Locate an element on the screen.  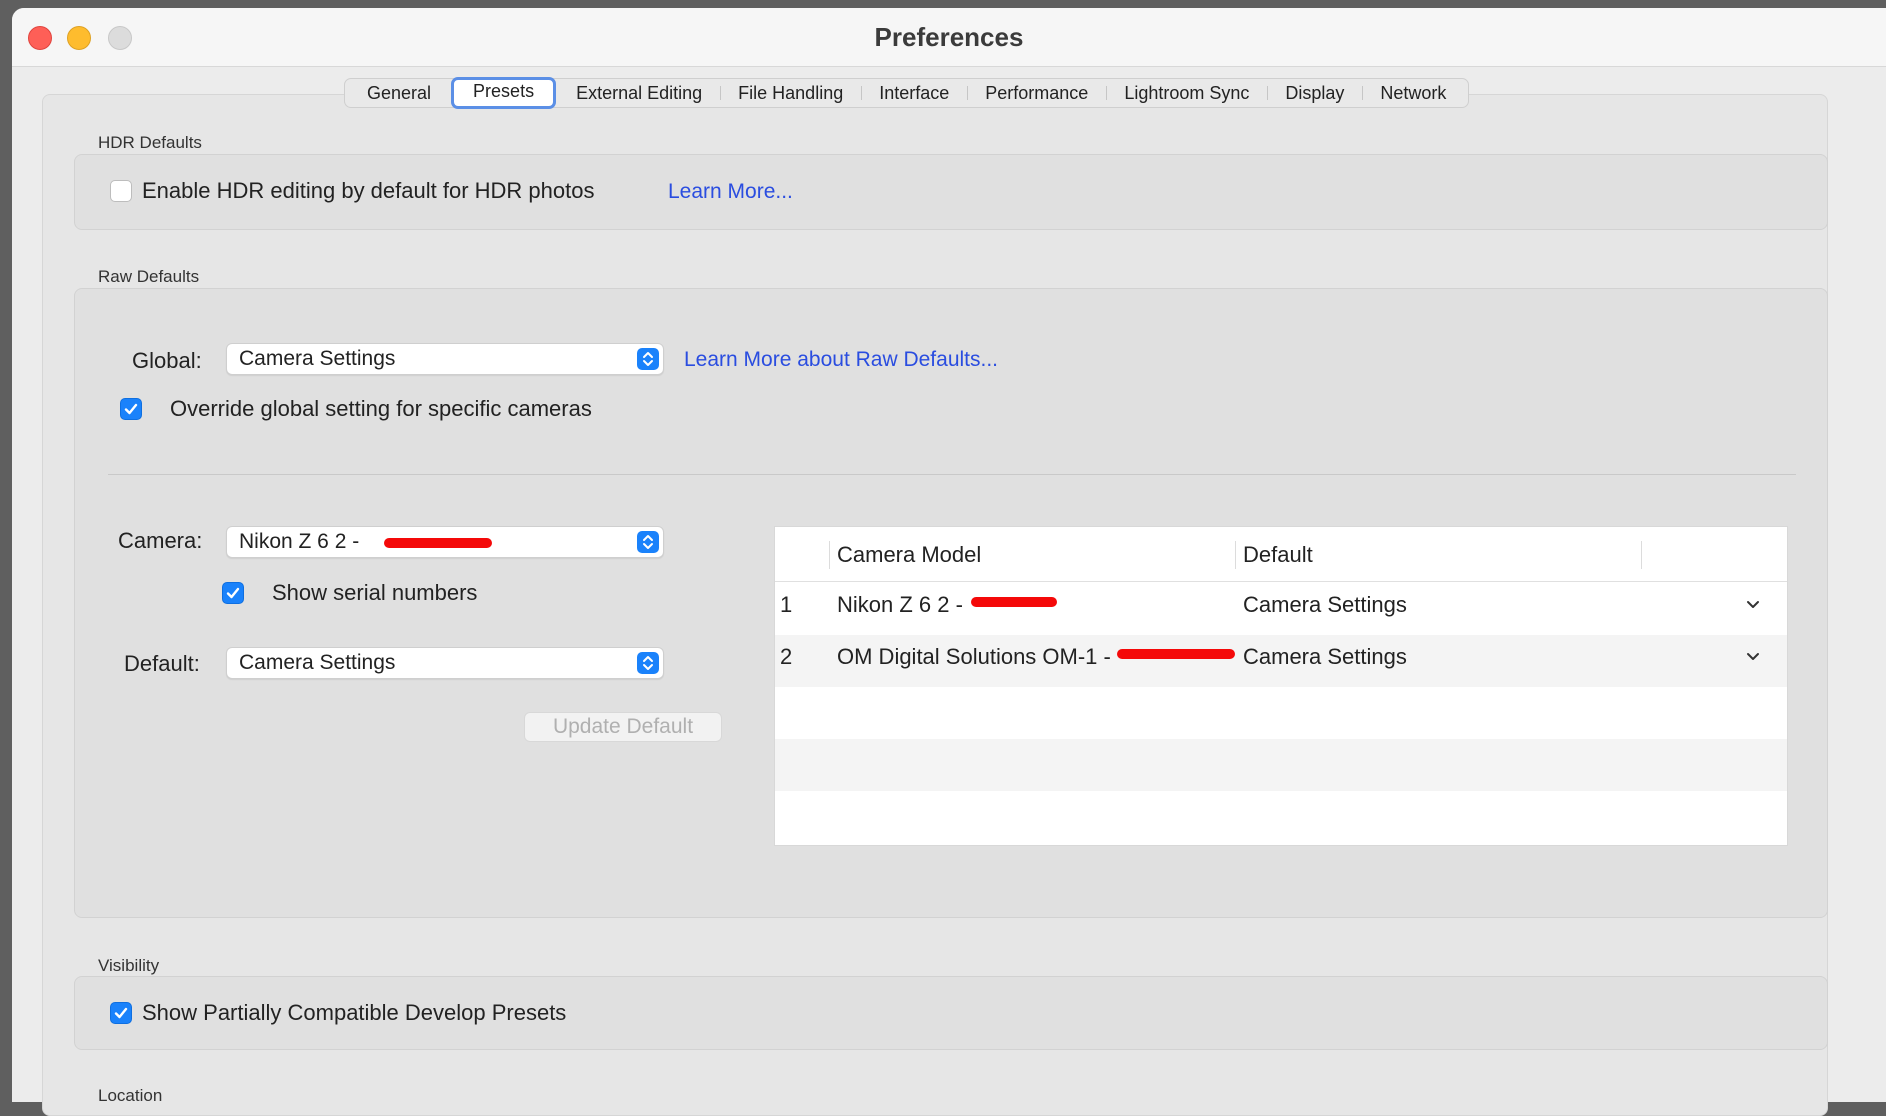
window-title: Preferences is located at coordinates (949, 37).